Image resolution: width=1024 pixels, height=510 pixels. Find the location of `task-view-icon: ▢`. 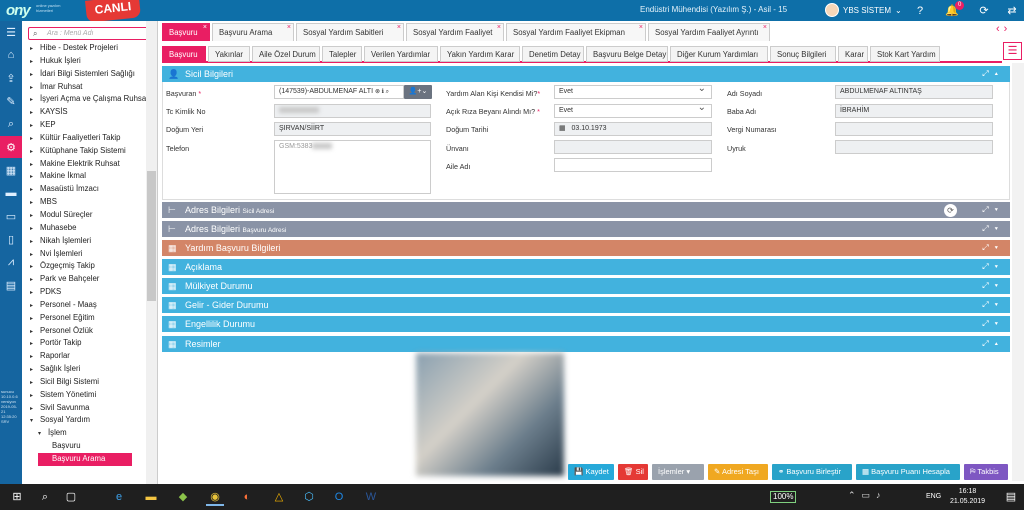

task-view-icon: ▢ is located at coordinates (71, 497).